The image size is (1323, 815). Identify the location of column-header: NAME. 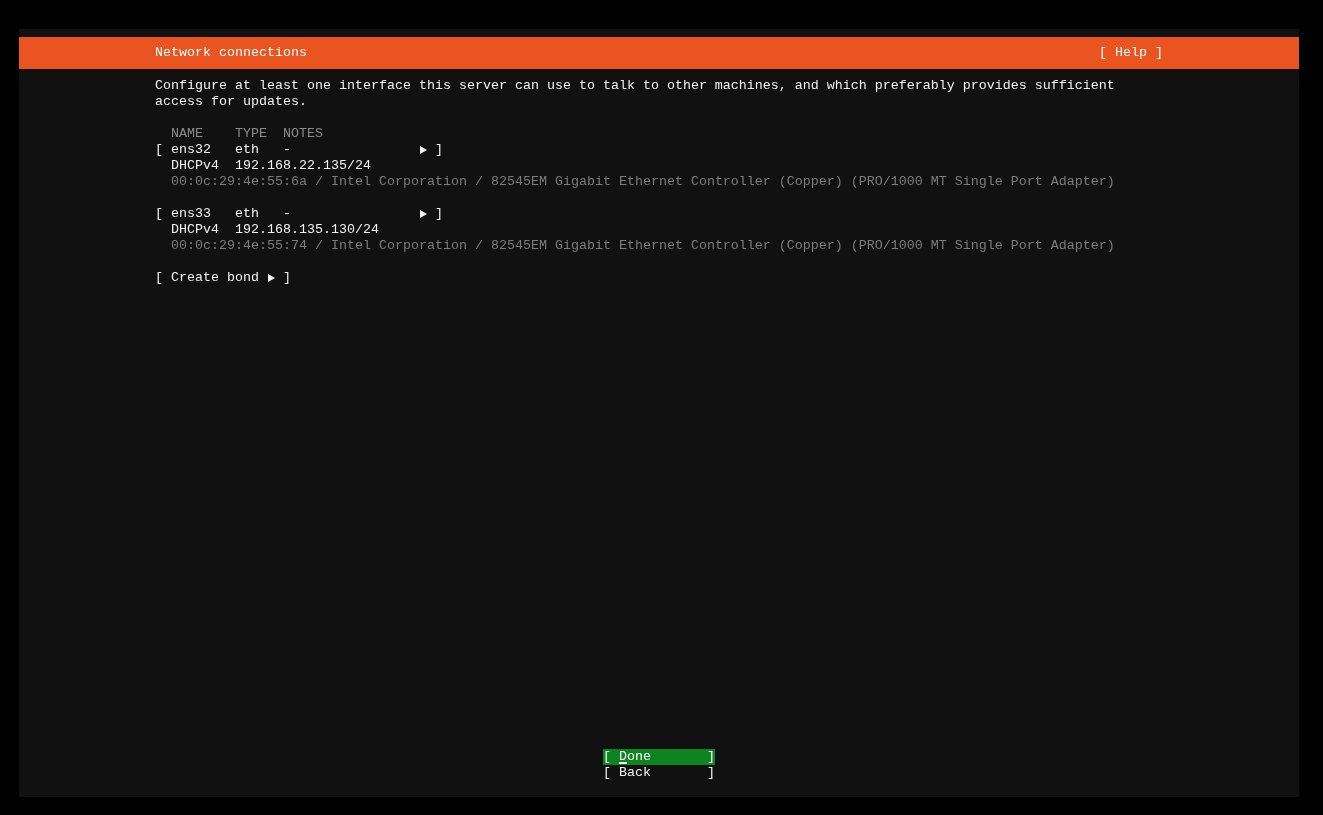
(187, 133).